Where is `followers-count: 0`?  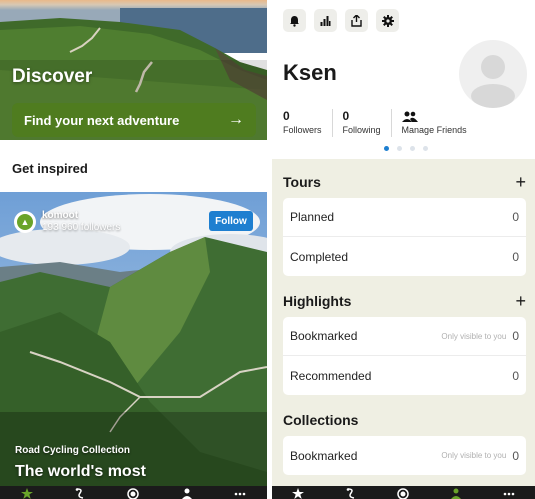 followers-count: 0 is located at coordinates (286, 116).